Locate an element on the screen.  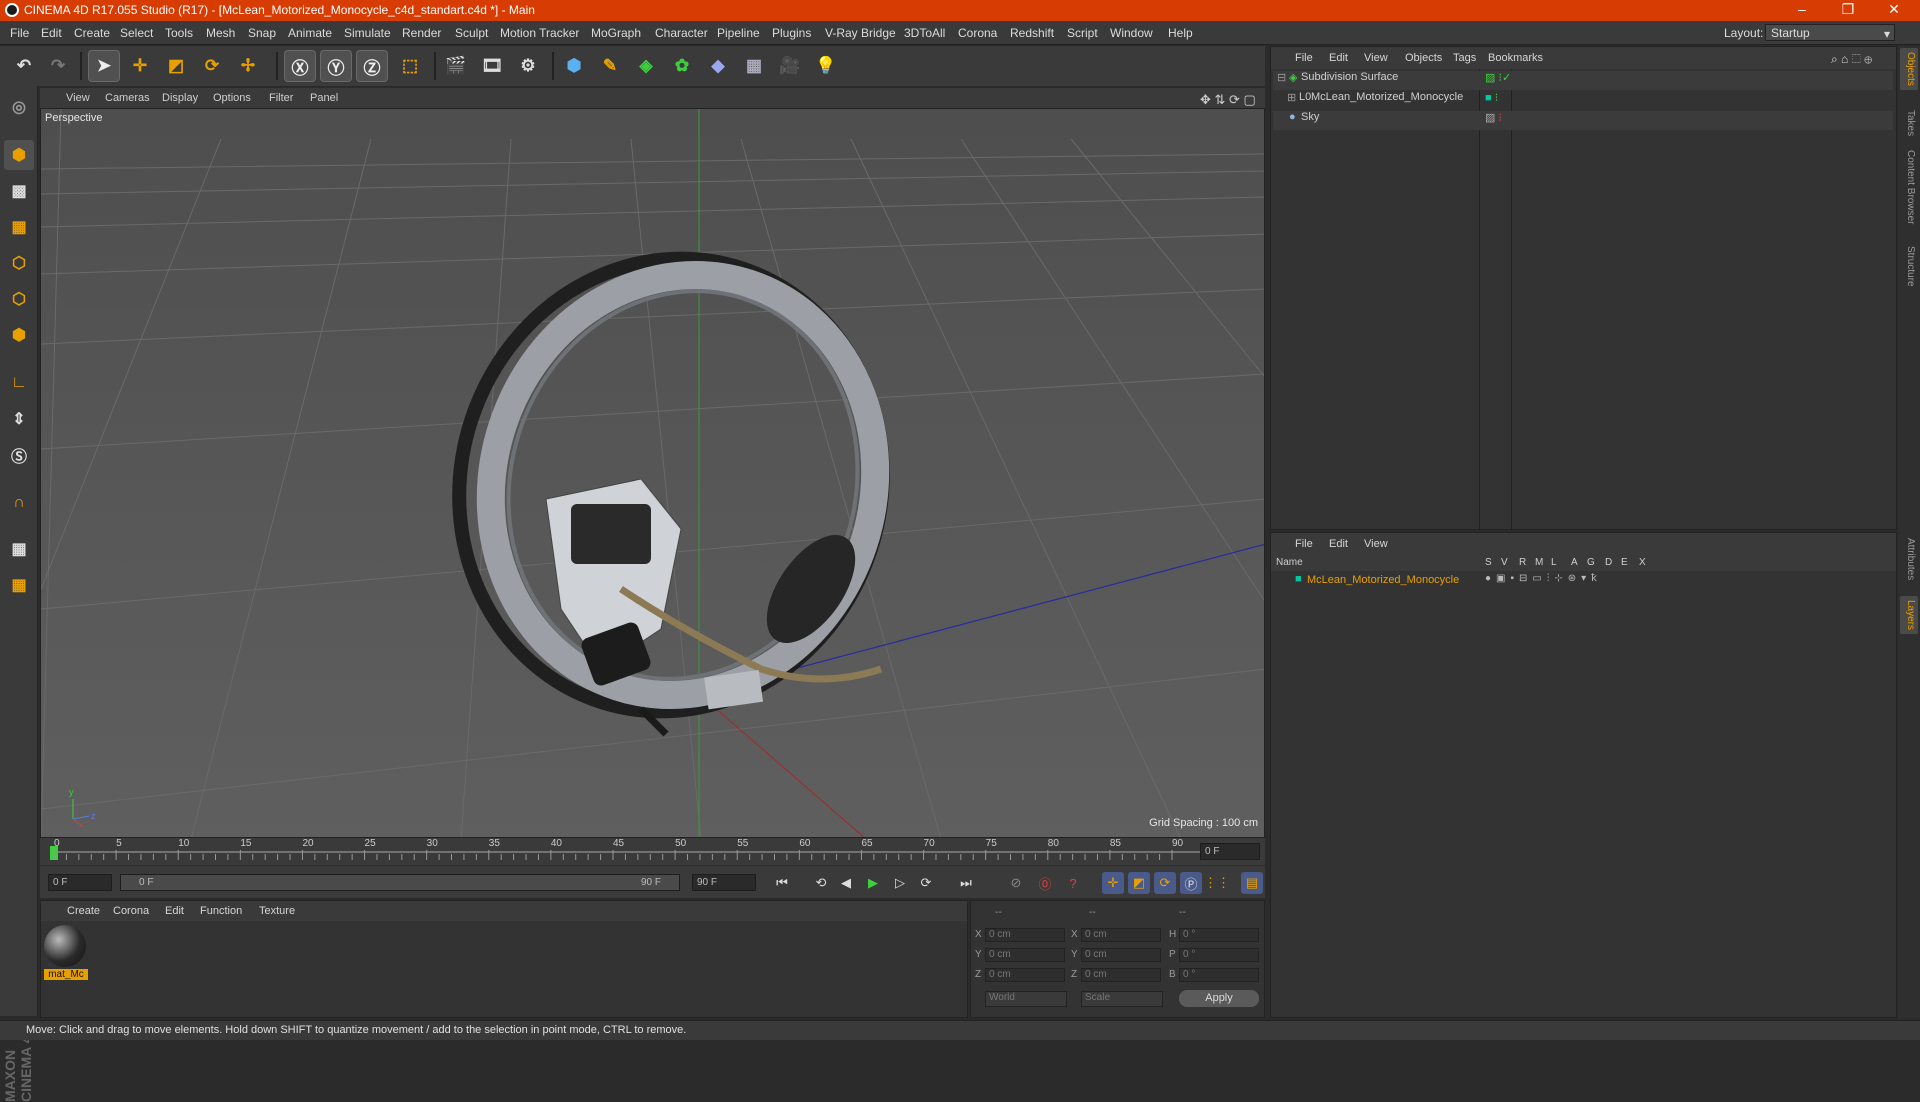
tab-takes: Takes is located at coordinates (1909, 123).